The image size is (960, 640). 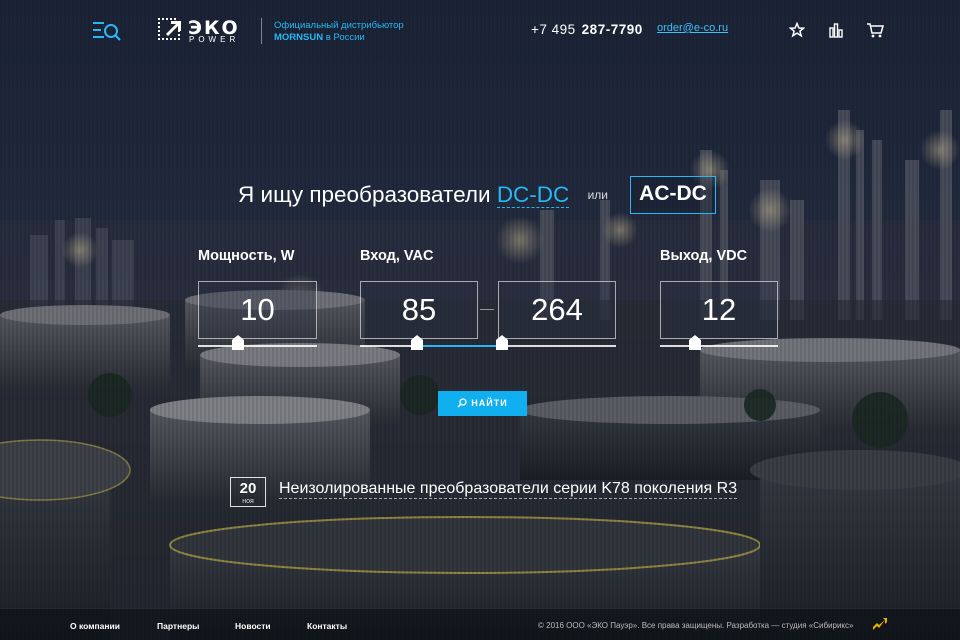 What do you see at coordinates (487, 309) in the screenshot?
I see `range-dash` at bounding box center [487, 309].